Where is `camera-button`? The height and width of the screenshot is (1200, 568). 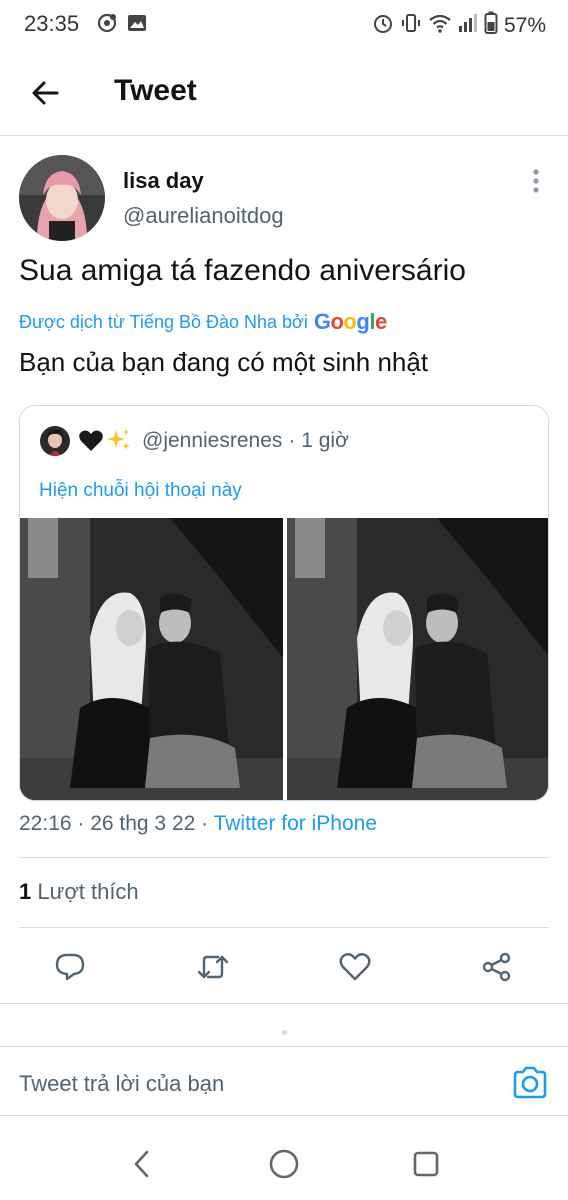 camera-button is located at coordinates (530, 1083).